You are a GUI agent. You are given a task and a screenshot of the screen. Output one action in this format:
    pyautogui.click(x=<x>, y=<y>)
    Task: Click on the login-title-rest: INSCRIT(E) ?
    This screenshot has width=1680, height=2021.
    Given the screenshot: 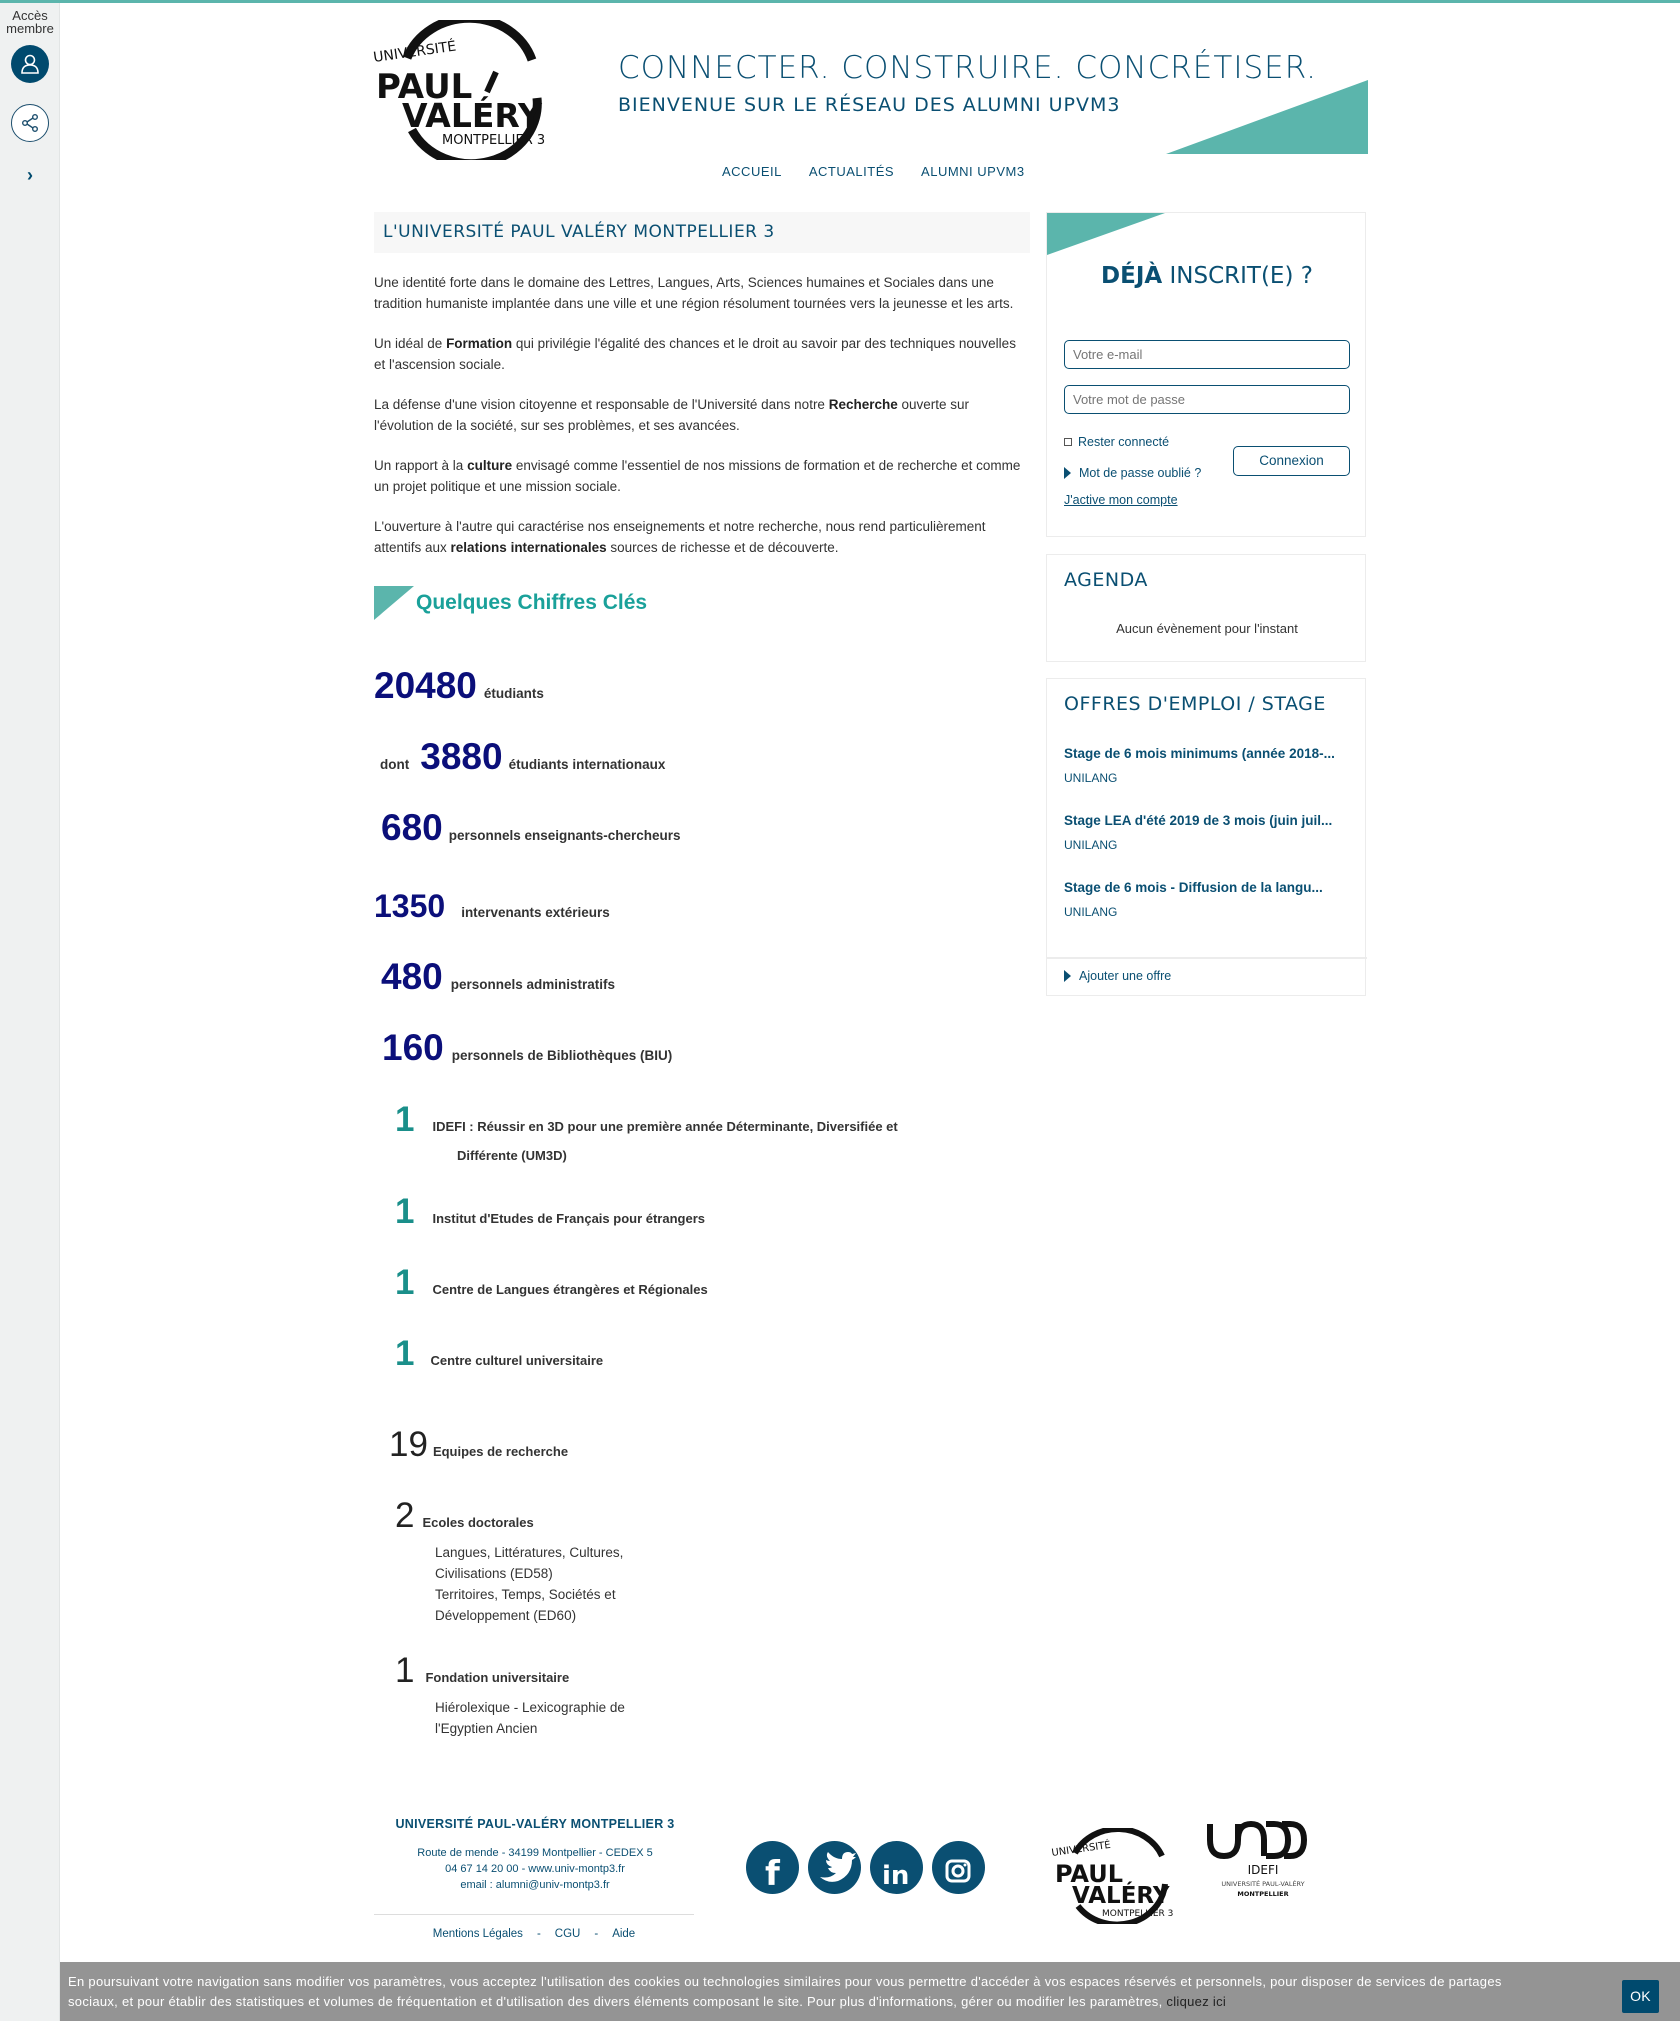 What is the action you would take?
    pyautogui.click(x=1237, y=276)
    